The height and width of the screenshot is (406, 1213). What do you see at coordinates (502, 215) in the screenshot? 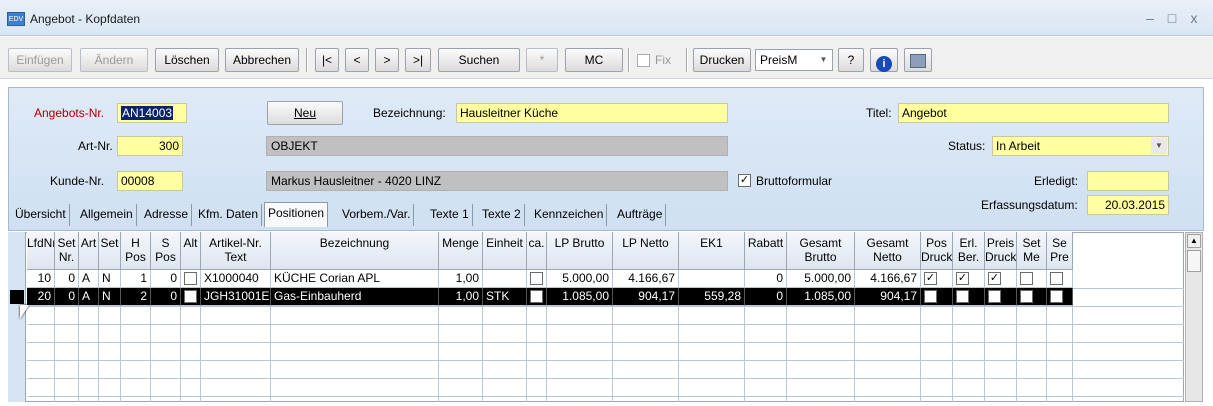
I see `tab-texte-2: Texte 2` at bounding box center [502, 215].